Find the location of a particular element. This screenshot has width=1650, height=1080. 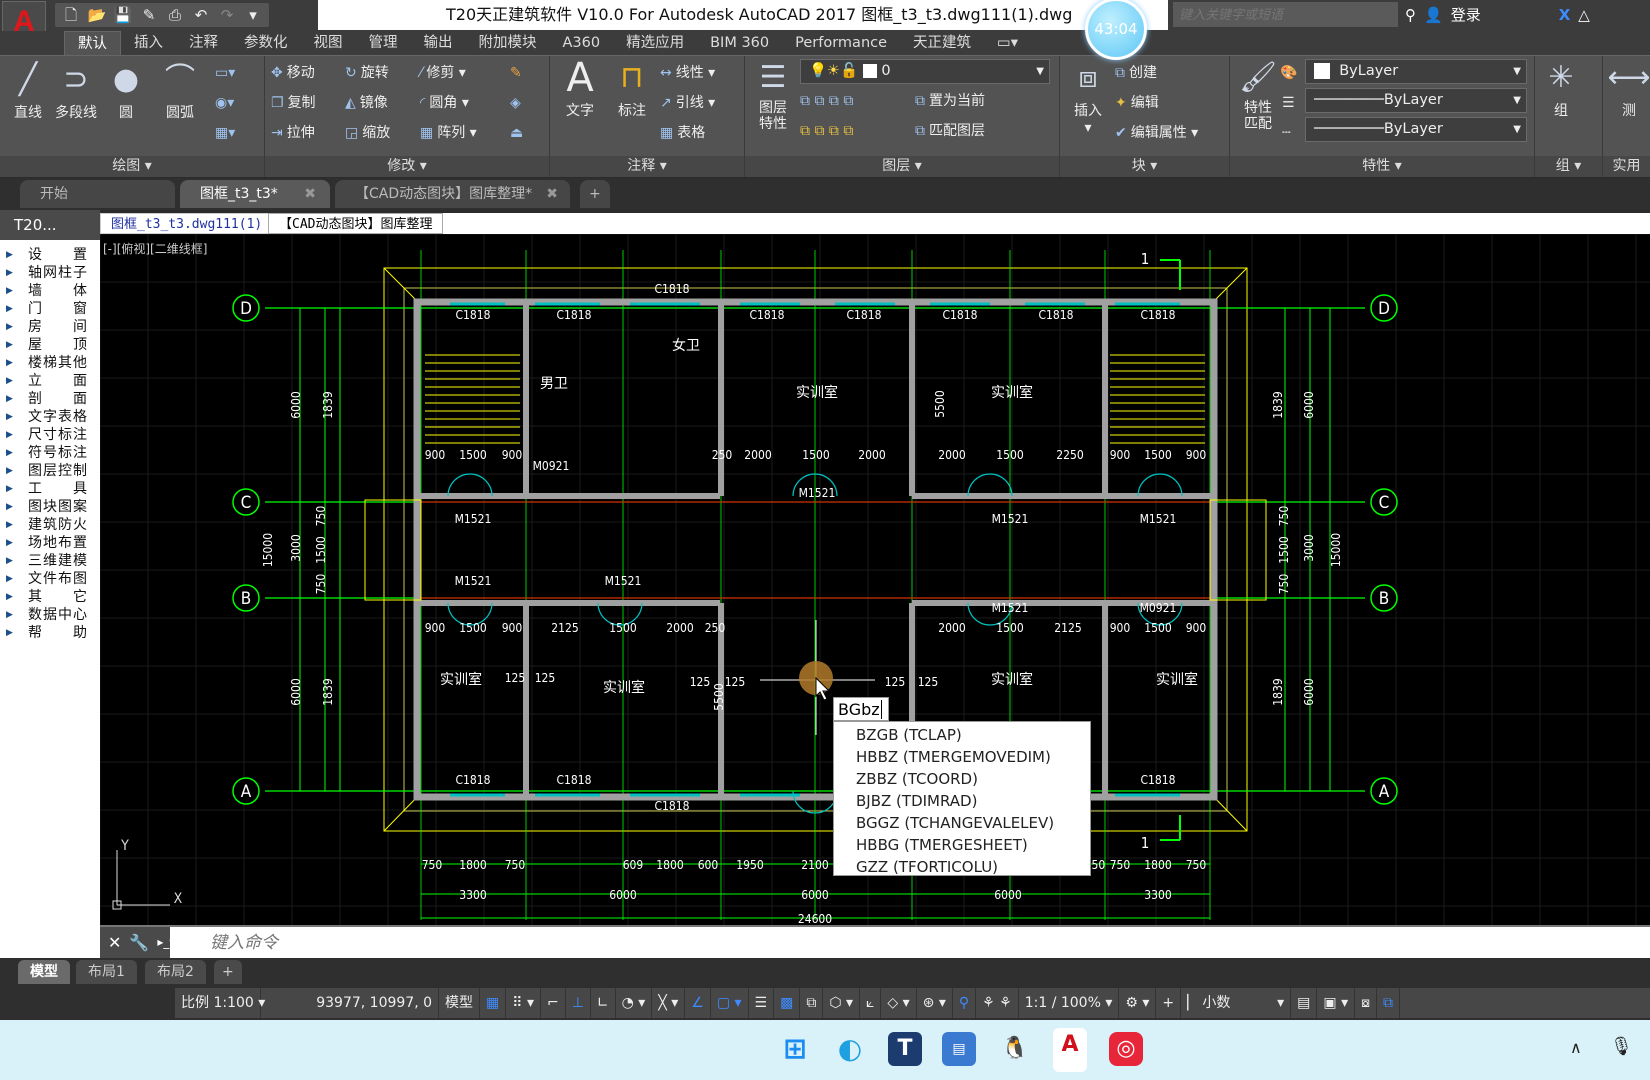

lineweight-icon: ☰ is located at coordinates (762, 1003).